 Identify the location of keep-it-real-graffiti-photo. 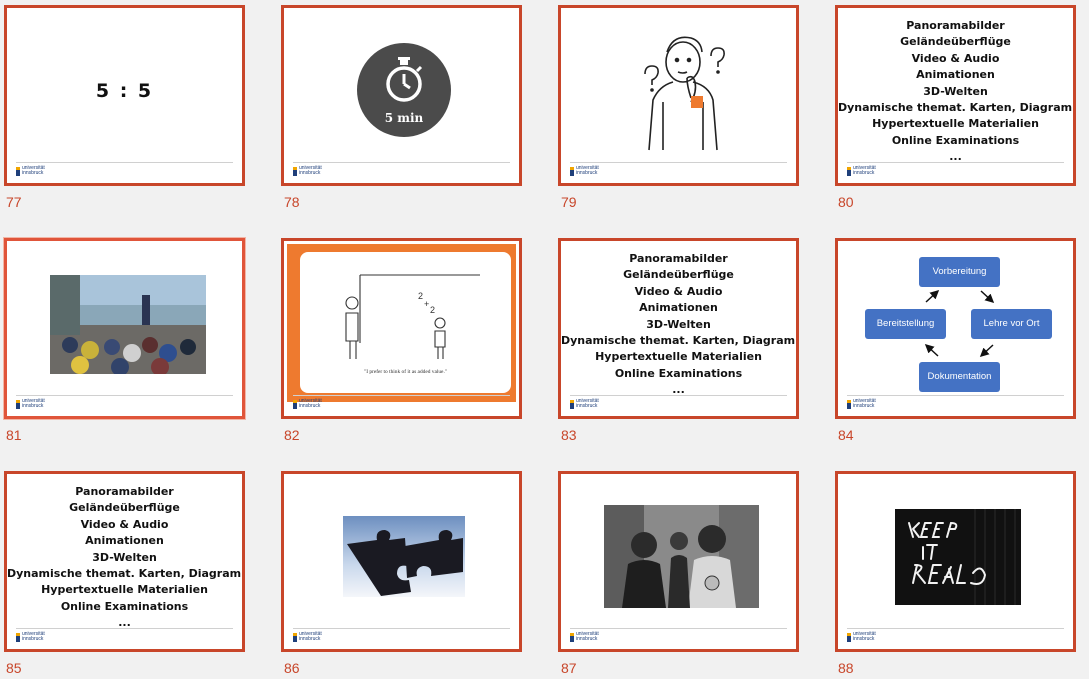
(958, 557).